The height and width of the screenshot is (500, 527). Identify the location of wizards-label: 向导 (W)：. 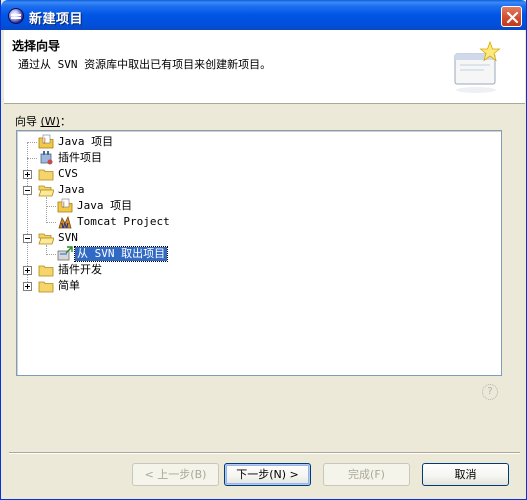
(43, 121).